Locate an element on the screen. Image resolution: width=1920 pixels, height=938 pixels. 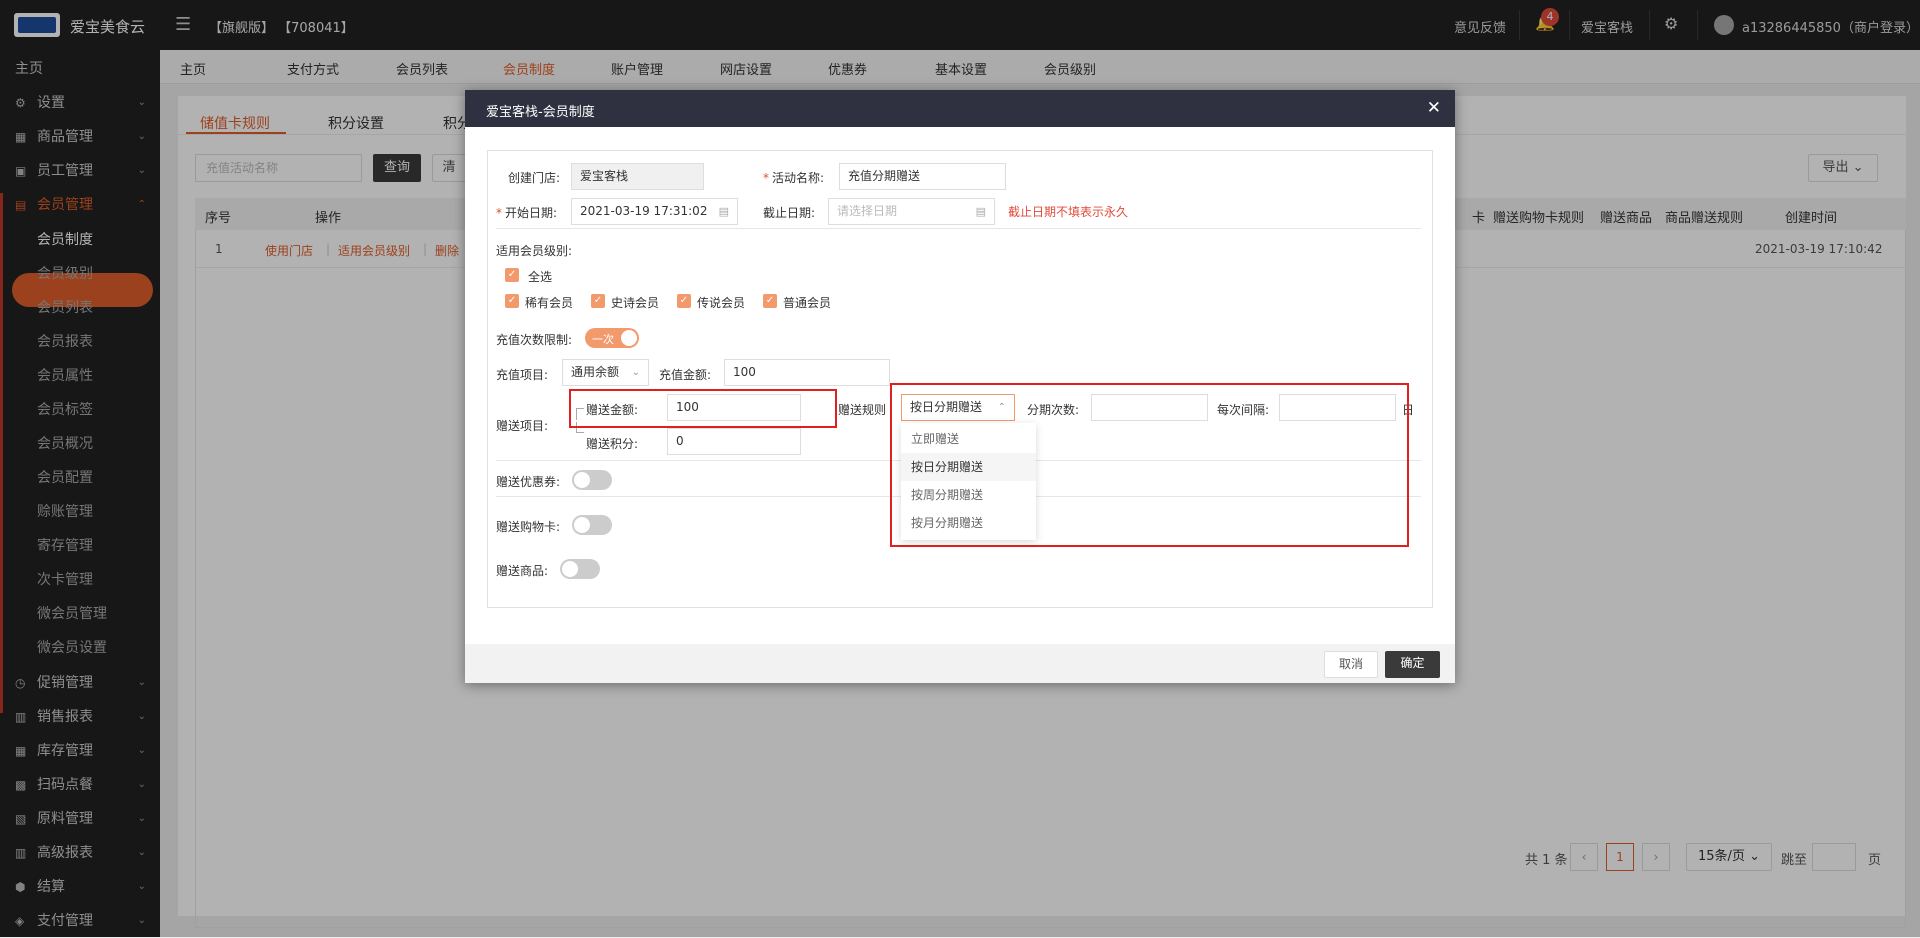
dialog-title: 爱宝客栈-会员制度 is located at coordinates (540, 112).